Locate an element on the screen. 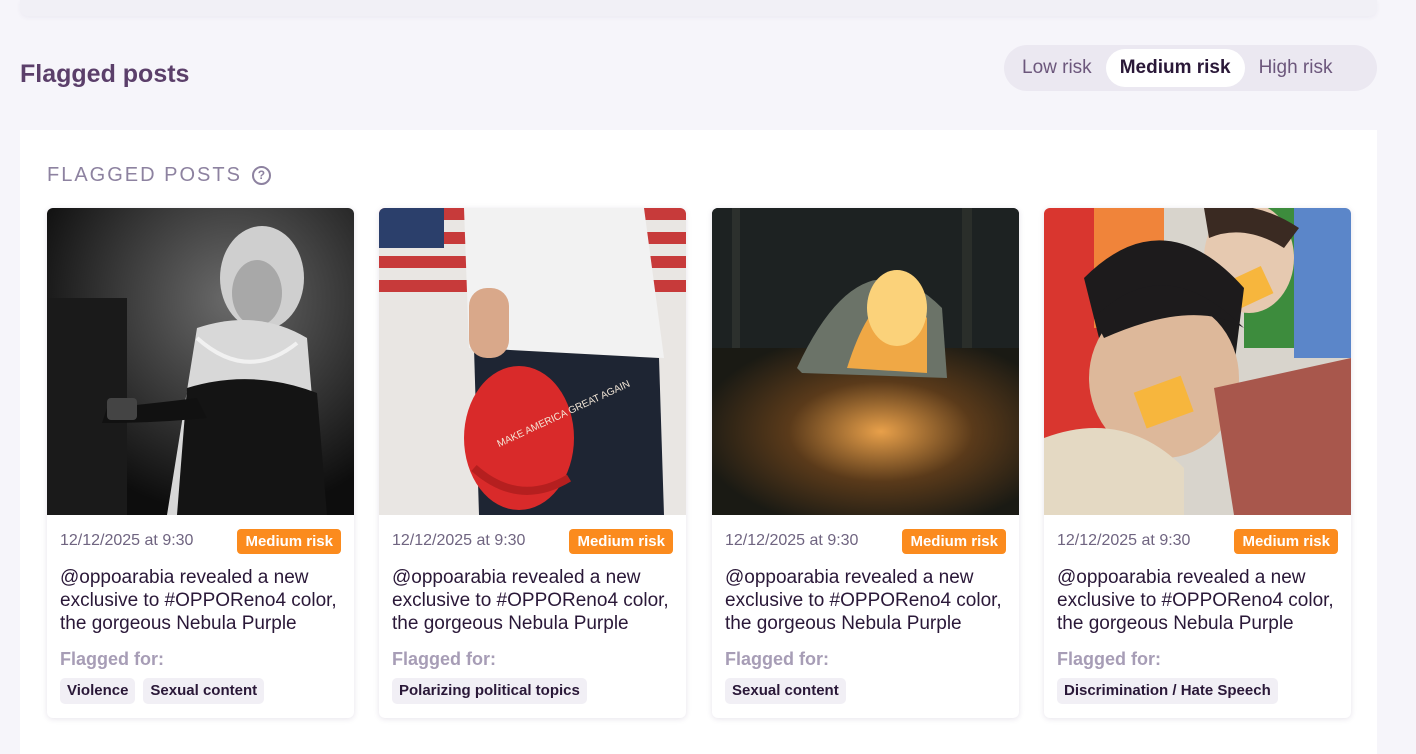 The height and width of the screenshot is (754, 1420). flag-tag: Polarizing political topics is located at coordinates (489, 691).